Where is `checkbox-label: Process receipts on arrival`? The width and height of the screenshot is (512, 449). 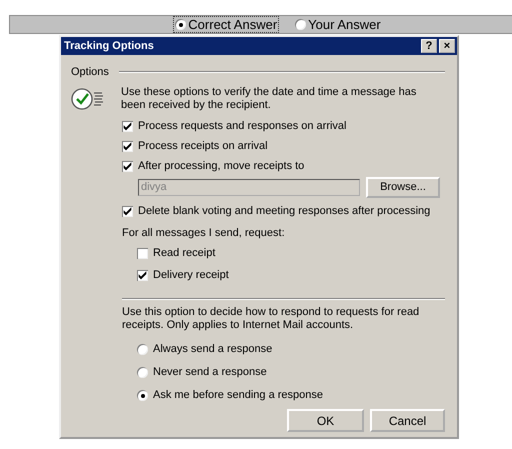 checkbox-label: Process receipts on arrival is located at coordinates (203, 146).